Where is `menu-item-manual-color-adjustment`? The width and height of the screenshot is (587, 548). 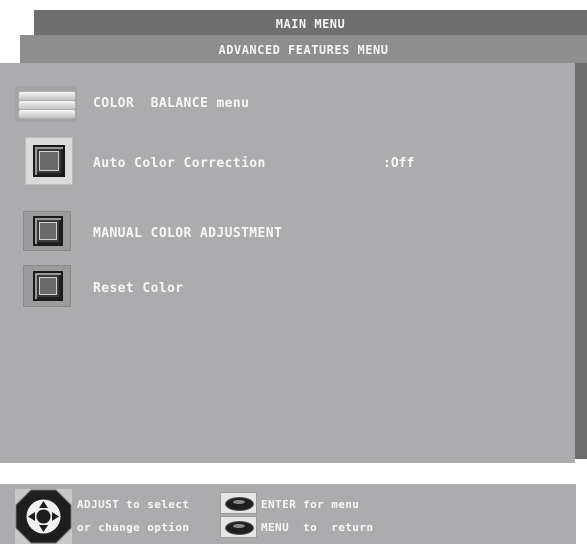
menu-item-manual-color-adjustment is located at coordinates (47, 231).